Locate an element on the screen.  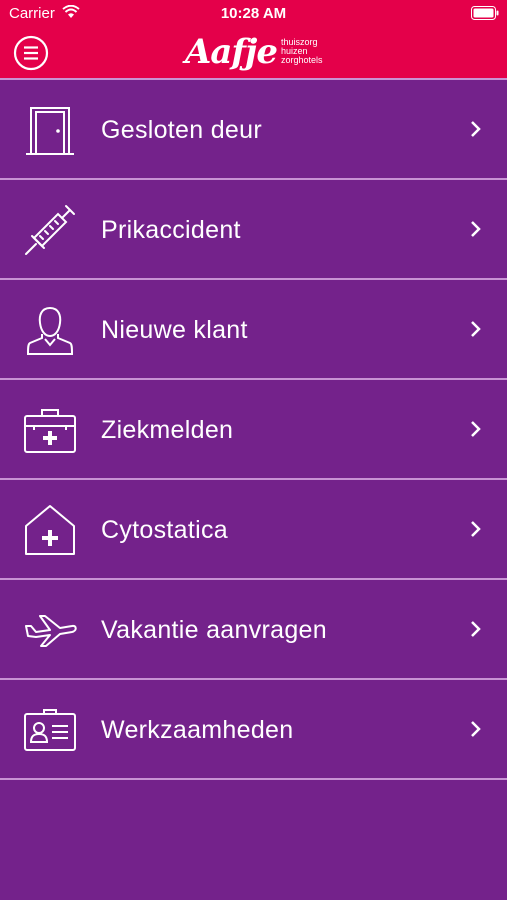
medical-kit-icon is located at coordinates (50, 430).